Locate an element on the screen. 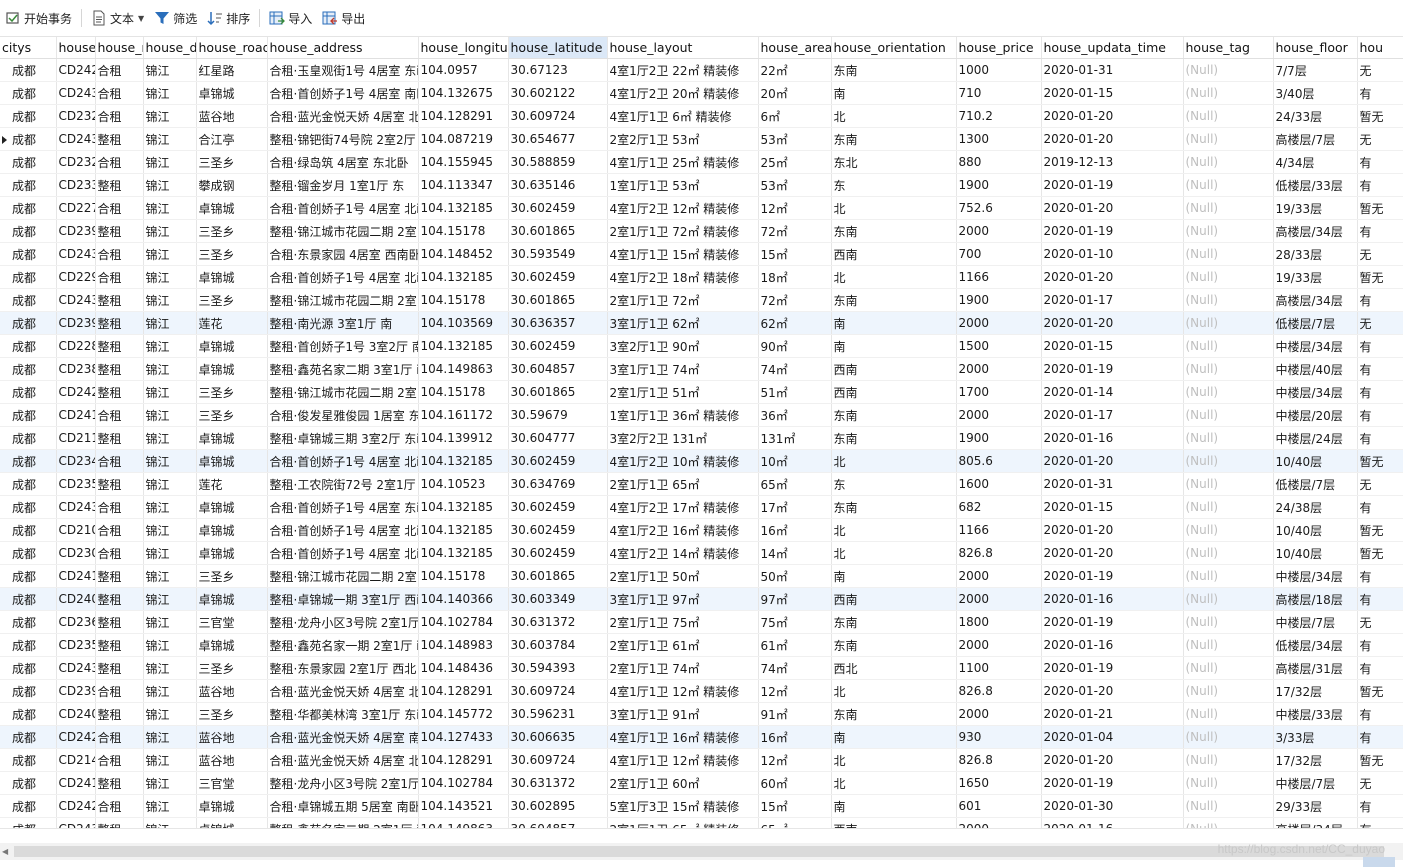 The width and height of the screenshot is (1403, 868). cell-house-layout: 2室1厅1卫 61㎡ is located at coordinates (683, 645).